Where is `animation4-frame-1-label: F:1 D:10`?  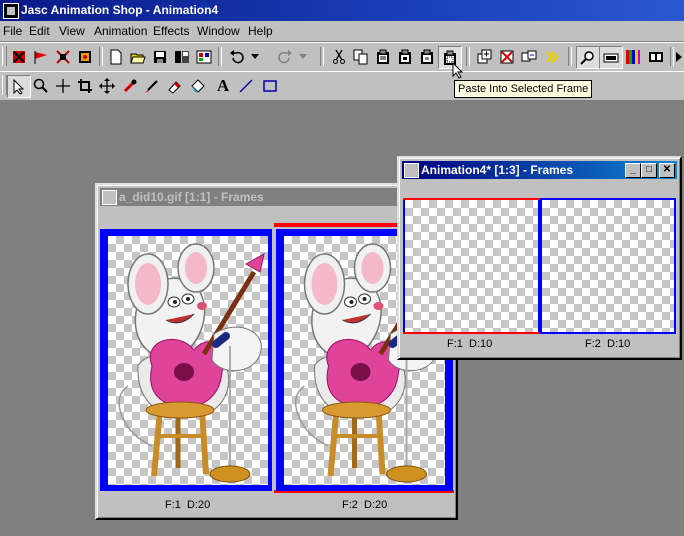 animation4-frame-1-label: F:1 D:10 is located at coordinates (470, 344).